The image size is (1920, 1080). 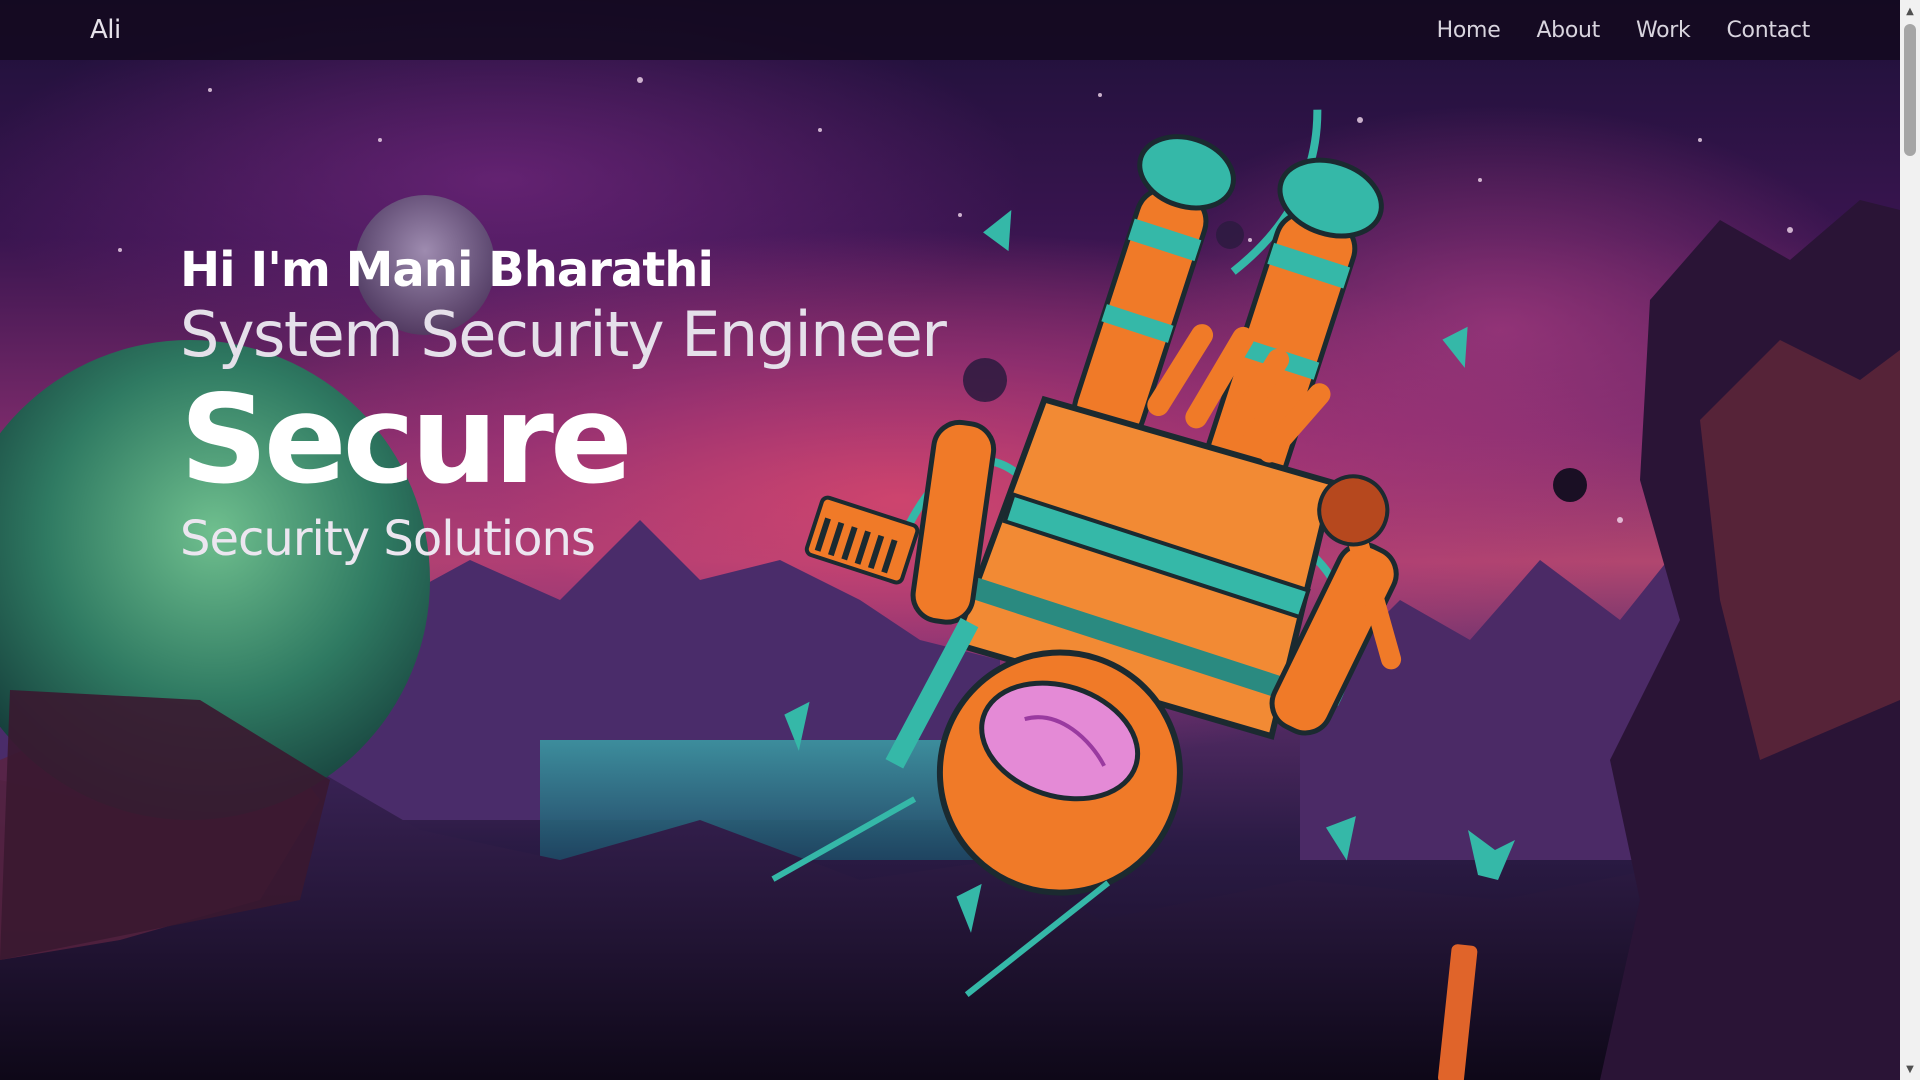 What do you see at coordinates (1910, 540) in the screenshot?
I see `page-scrollbar: ▲ ▼` at bounding box center [1910, 540].